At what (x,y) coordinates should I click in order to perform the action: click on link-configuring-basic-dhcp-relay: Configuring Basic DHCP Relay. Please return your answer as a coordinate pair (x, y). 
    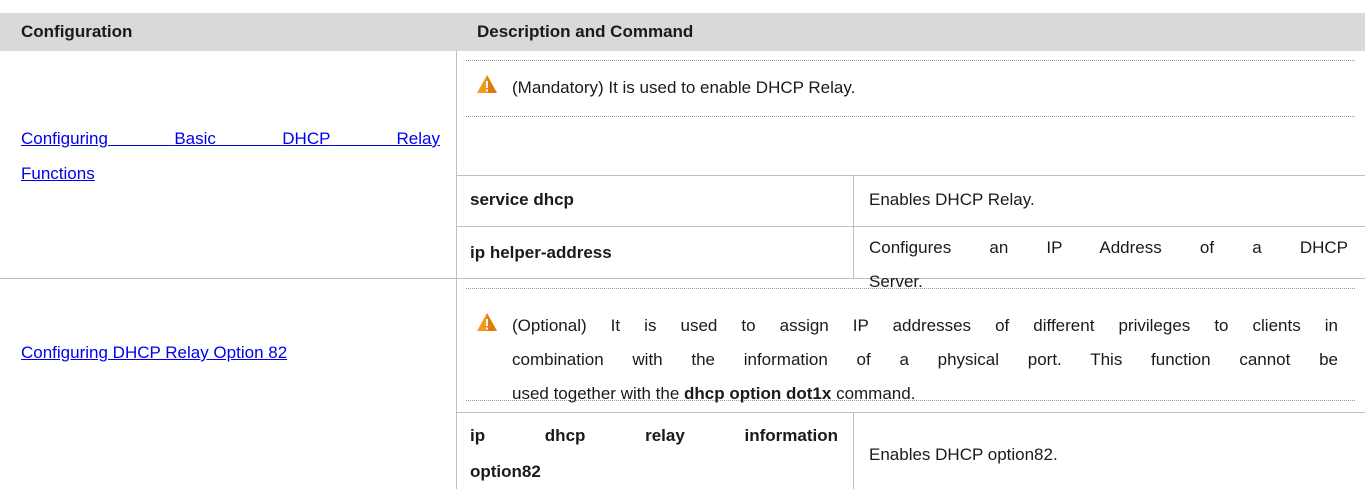
    Looking at the image, I should click on (230, 139).